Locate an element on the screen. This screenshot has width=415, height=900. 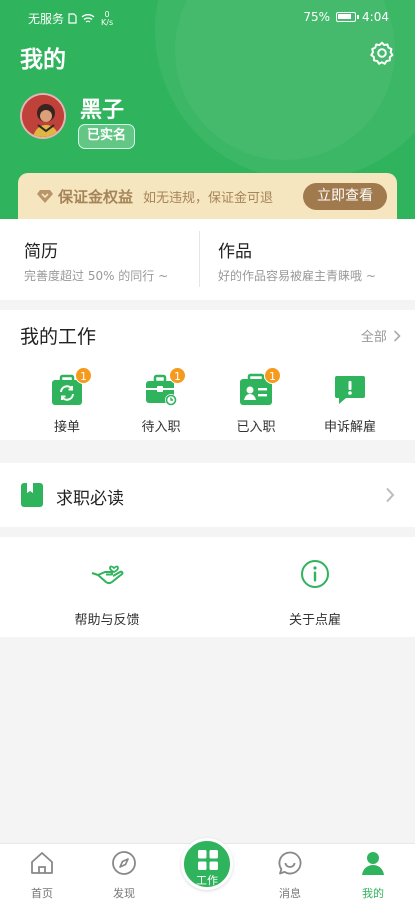
username: 黑子 is located at coordinates (102, 110).